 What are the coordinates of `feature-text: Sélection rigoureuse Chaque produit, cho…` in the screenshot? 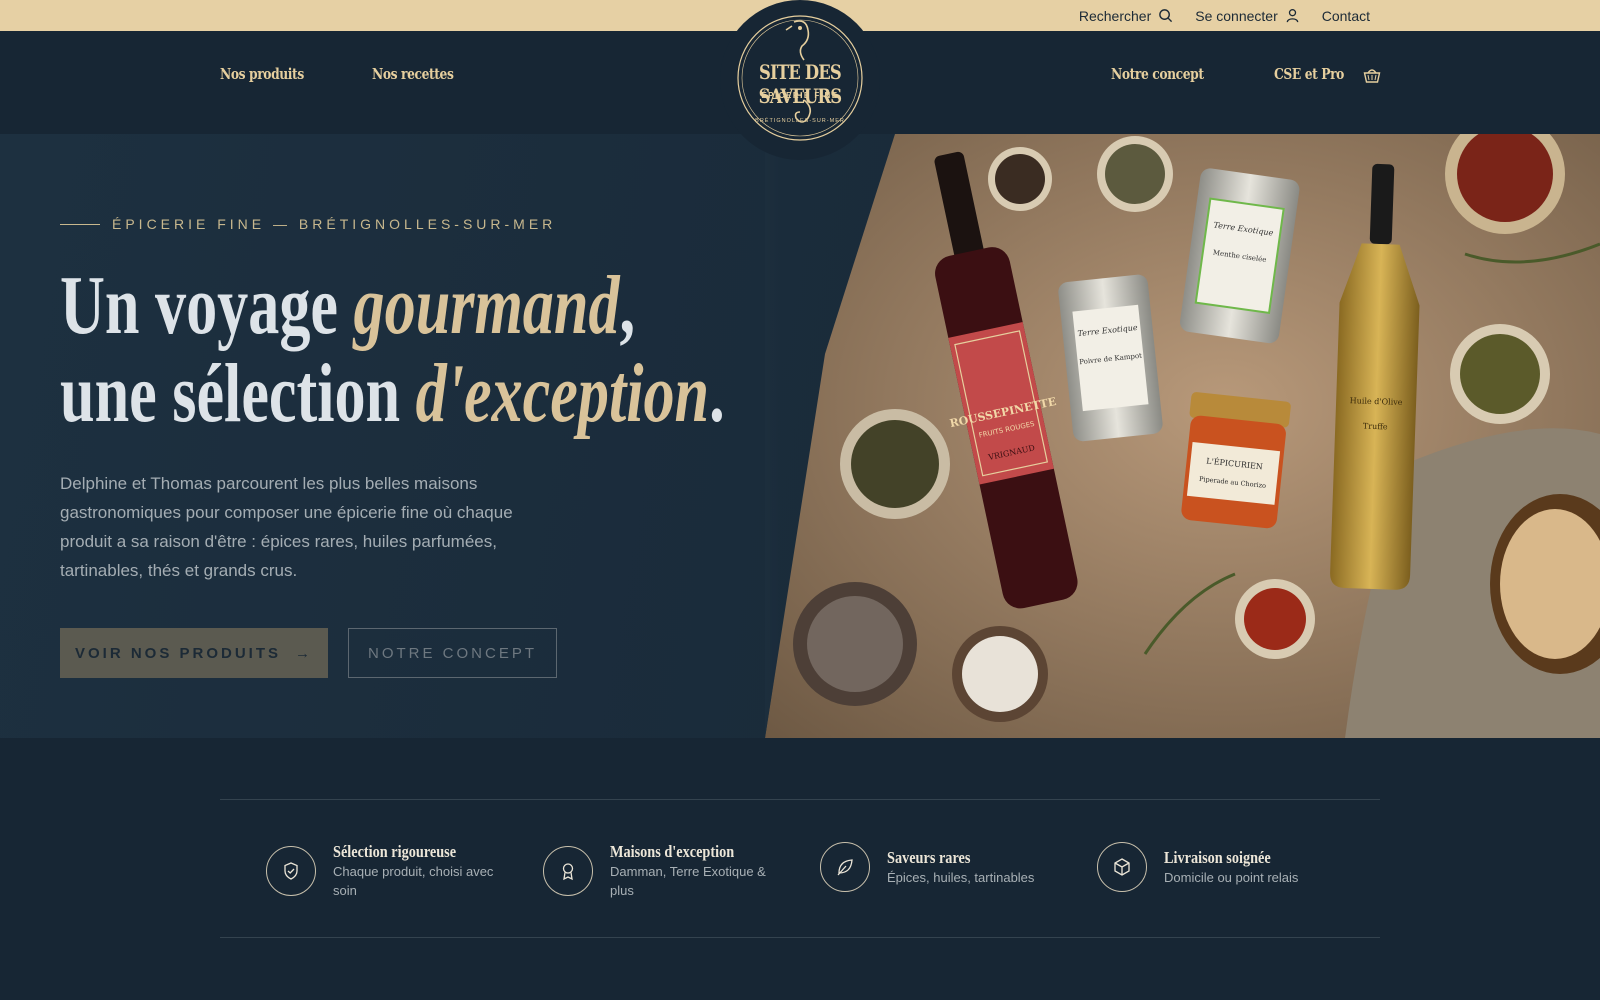 It's located at (418, 871).